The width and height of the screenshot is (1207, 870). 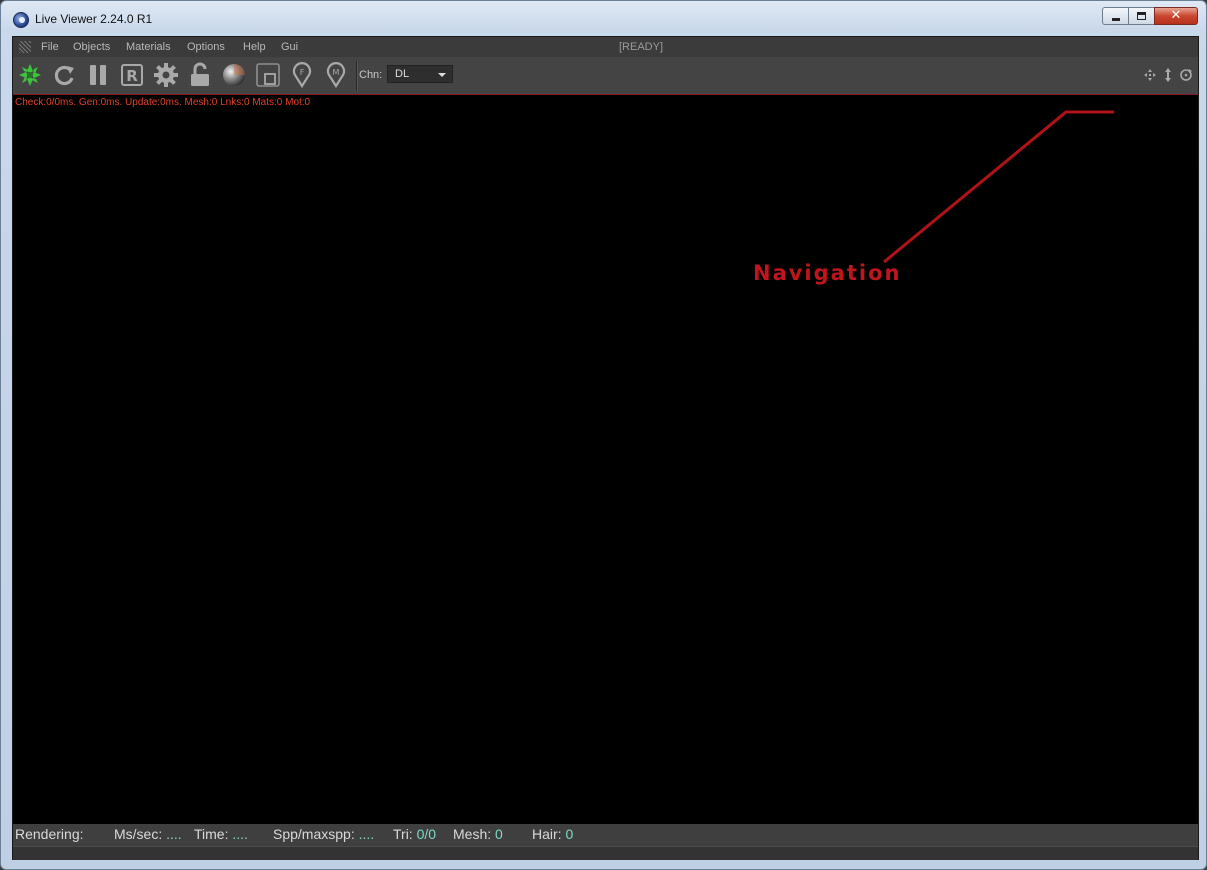 I want to click on window-title: Live Viewer 2.24.0 R1, so click(x=94, y=19).